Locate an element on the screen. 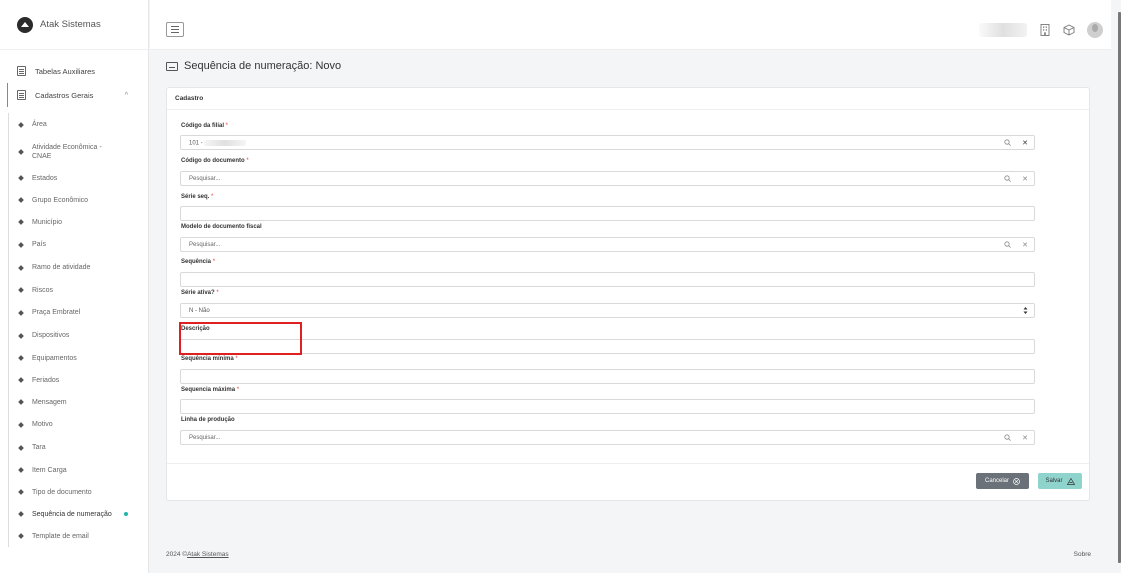 The width and height of the screenshot is (1121, 573). sidebar-item-grupo-economico: Grupo Econômico is located at coordinates (74, 200).